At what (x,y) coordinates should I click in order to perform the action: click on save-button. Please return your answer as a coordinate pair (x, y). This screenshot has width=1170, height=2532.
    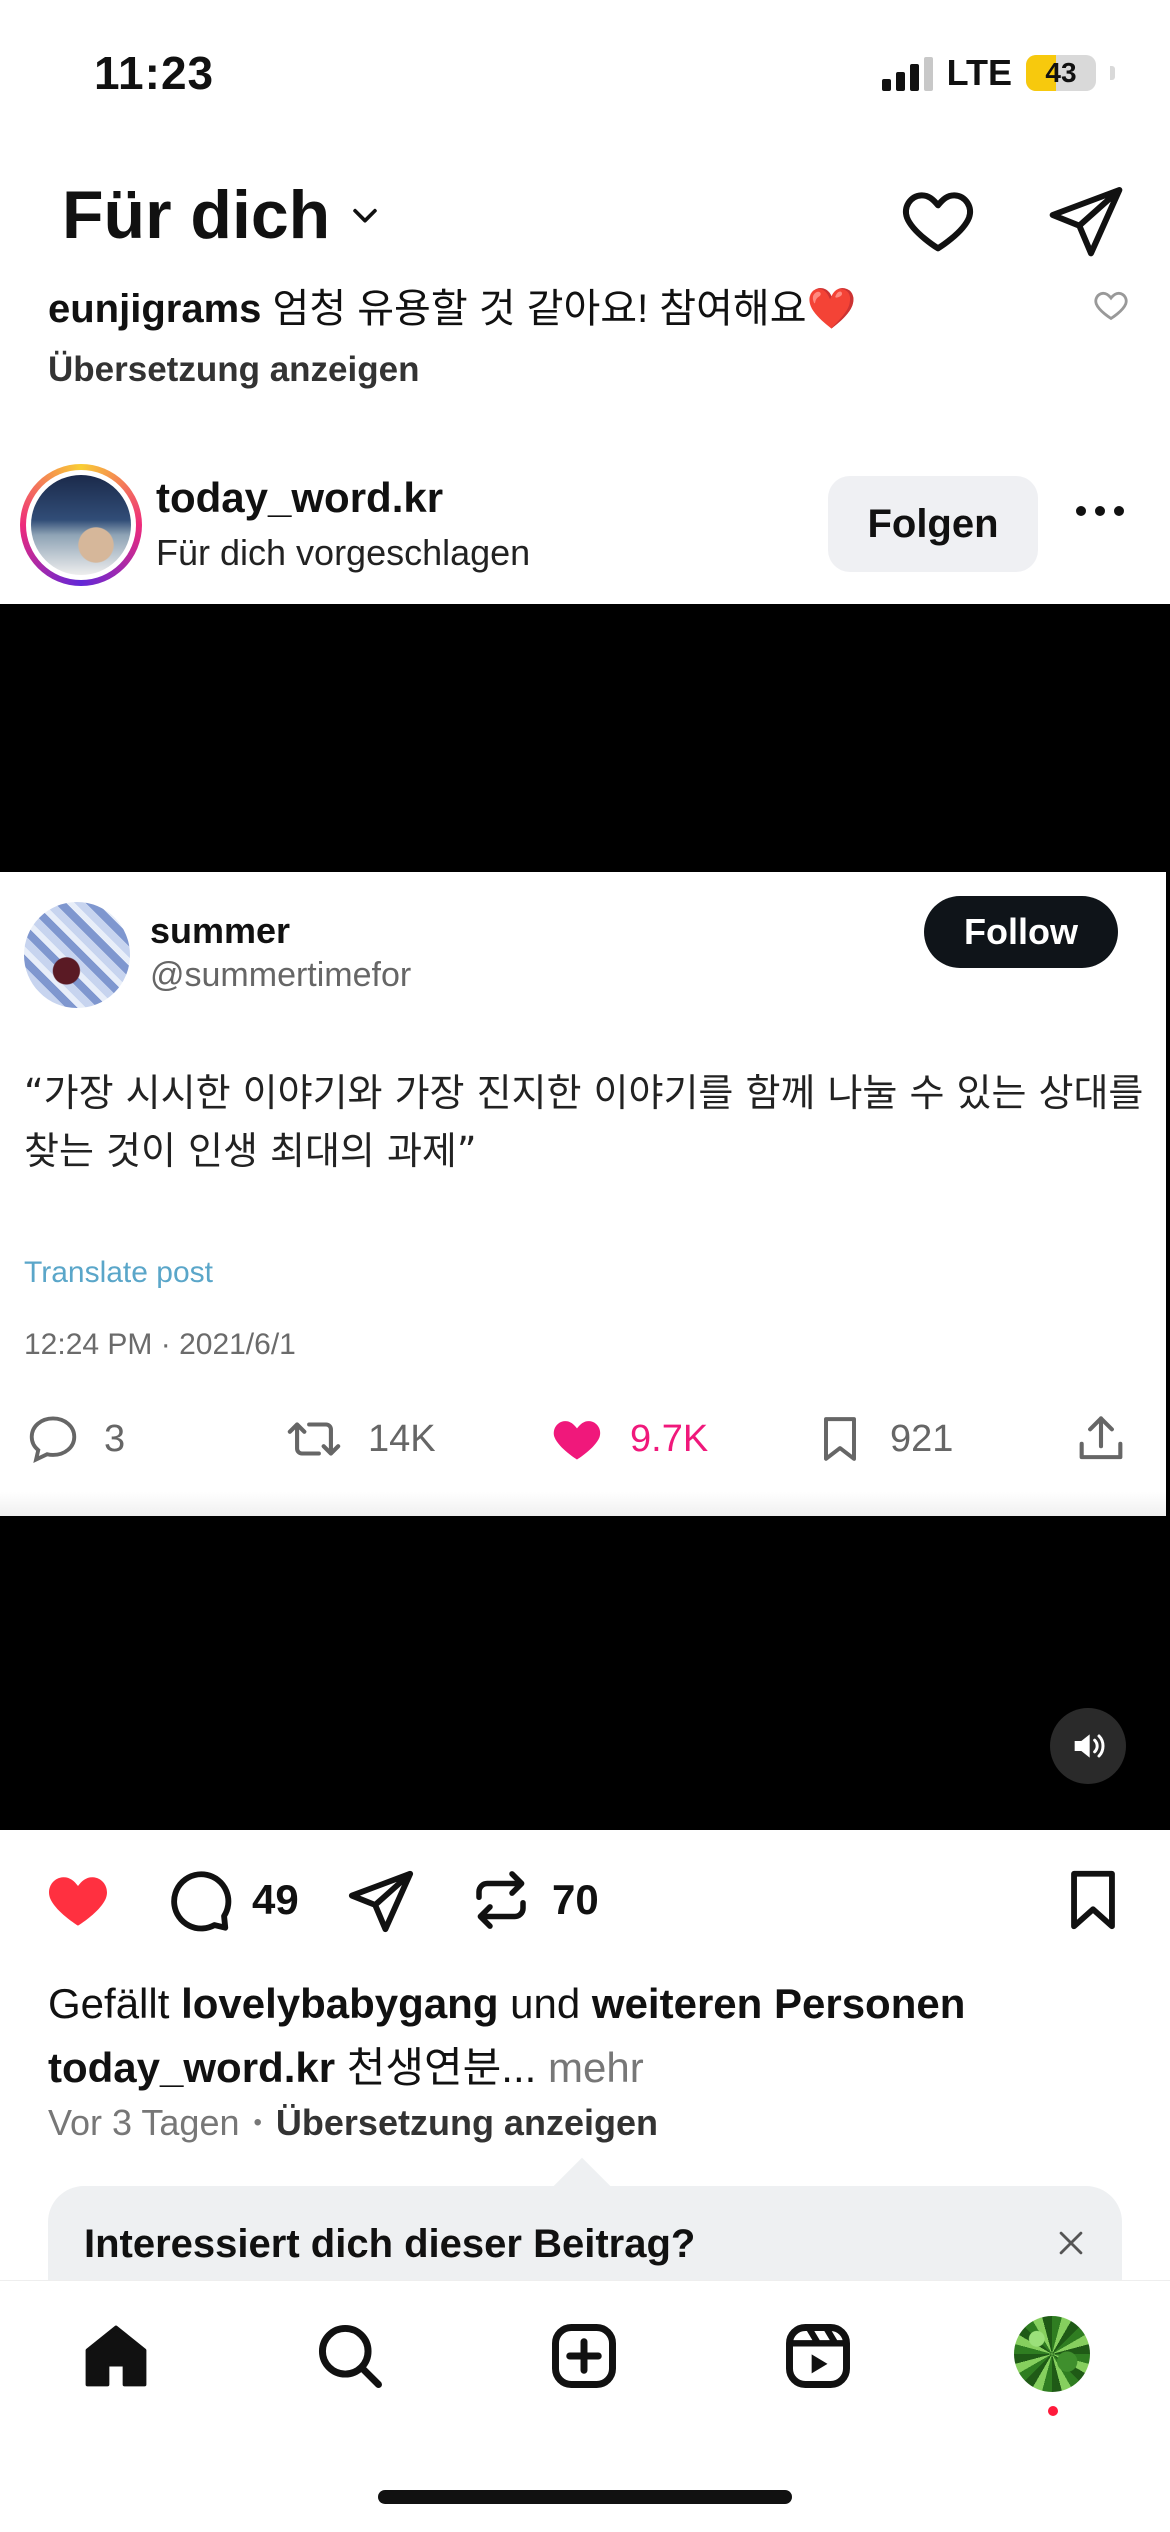
    Looking at the image, I should click on (1093, 1900).